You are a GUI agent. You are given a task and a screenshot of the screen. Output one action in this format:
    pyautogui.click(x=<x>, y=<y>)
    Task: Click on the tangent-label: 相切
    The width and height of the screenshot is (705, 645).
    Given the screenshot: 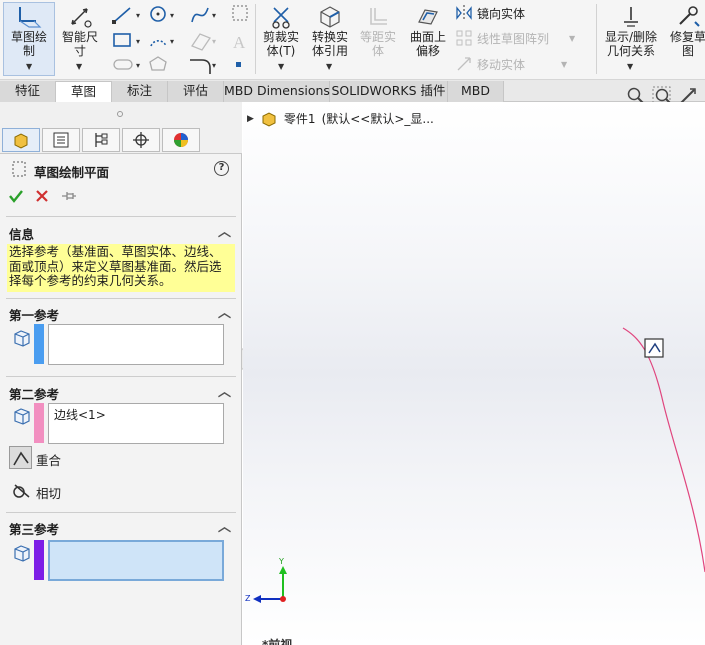 What is the action you would take?
    pyautogui.click(x=49, y=493)
    